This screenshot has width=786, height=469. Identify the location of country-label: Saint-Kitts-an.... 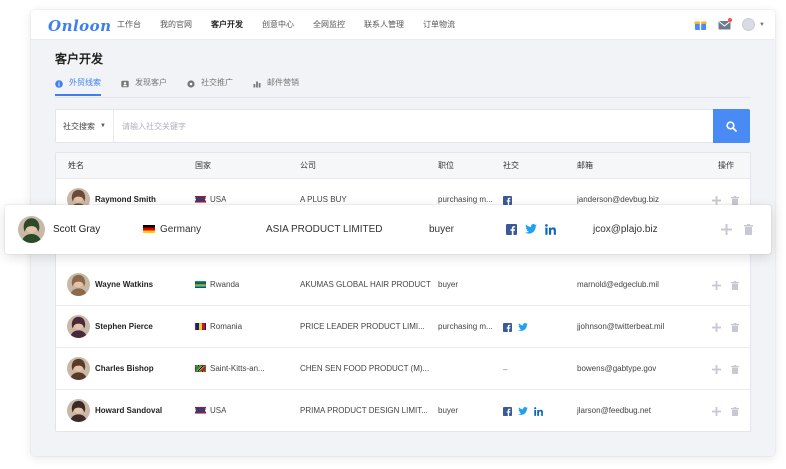
(237, 368).